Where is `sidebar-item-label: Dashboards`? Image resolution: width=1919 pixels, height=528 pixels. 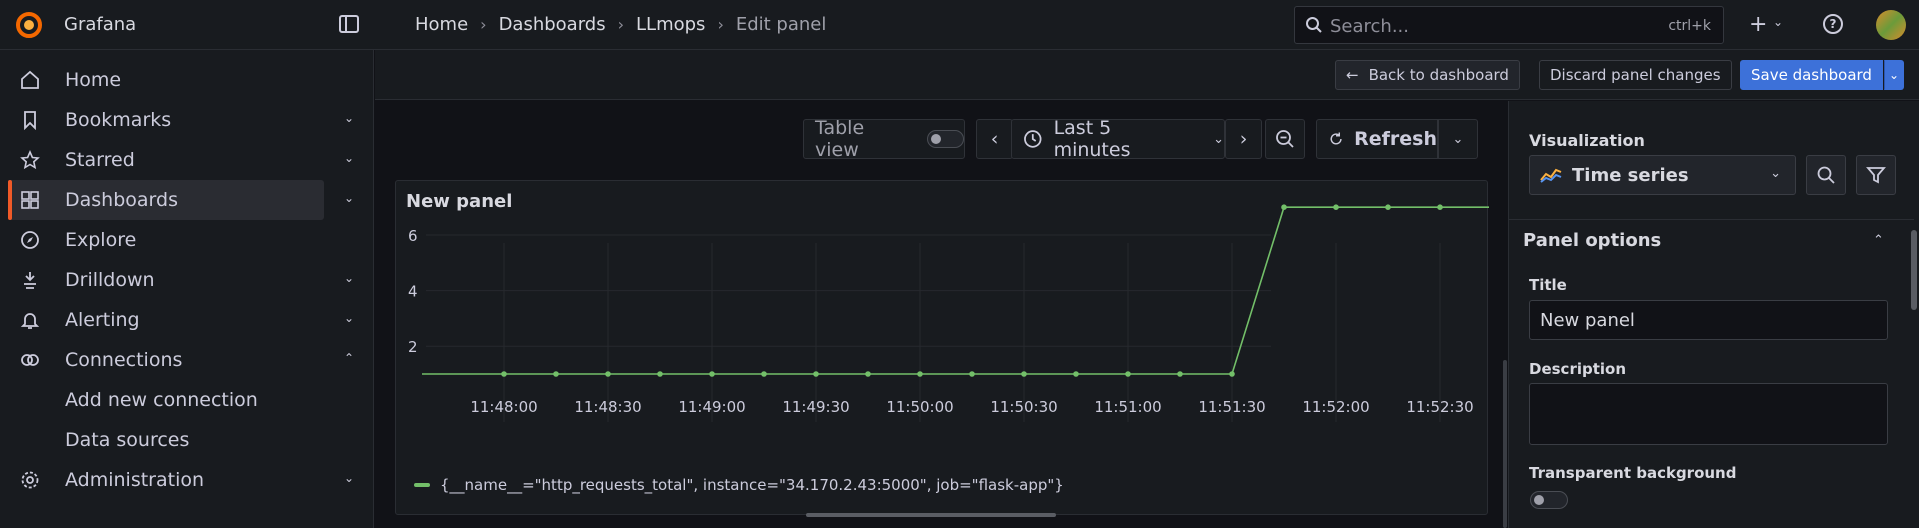
sidebar-item-label: Dashboards is located at coordinates (121, 200).